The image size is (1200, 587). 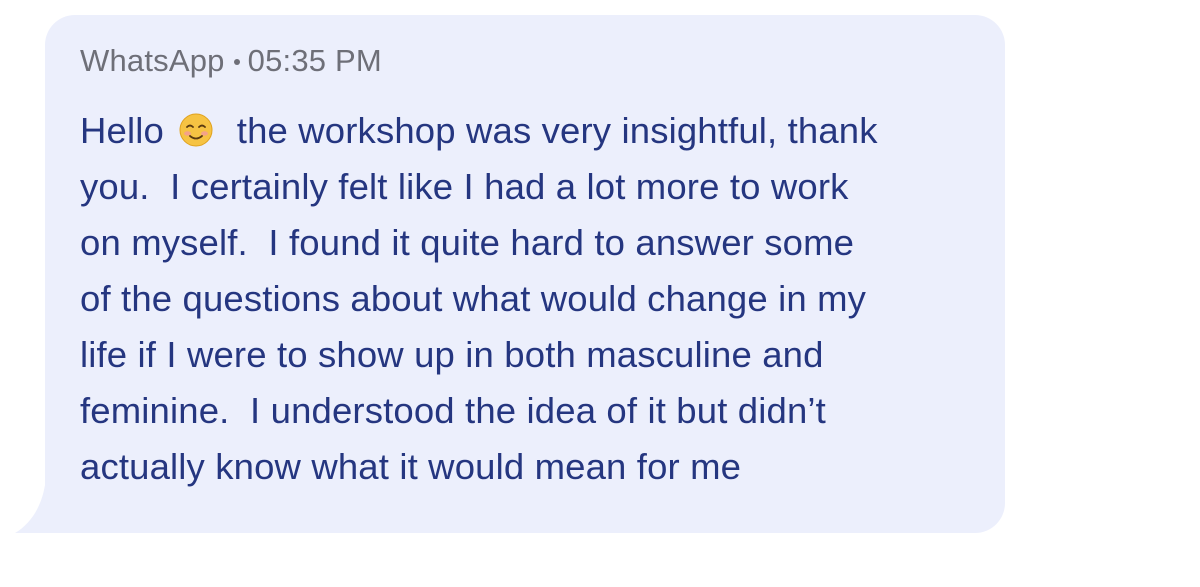 I want to click on message-line: actually know what it would mean for me, so click(x=411, y=466).